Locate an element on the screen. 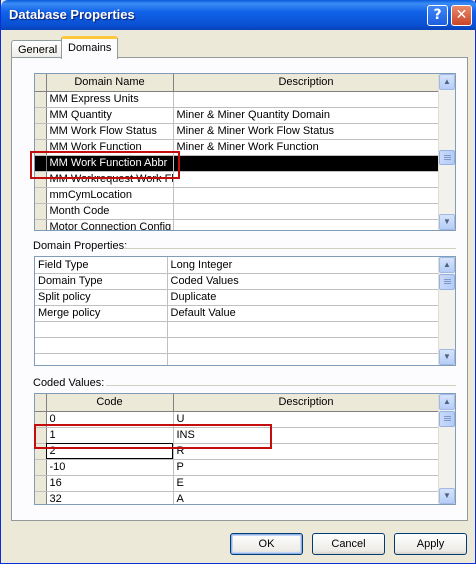  domain-row: Motor Connection Config is located at coordinates (237, 224).